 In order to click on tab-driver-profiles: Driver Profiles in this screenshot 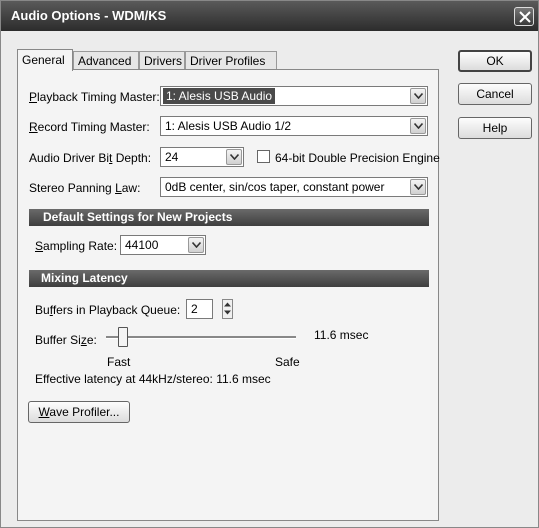, I will do `click(231, 60)`.